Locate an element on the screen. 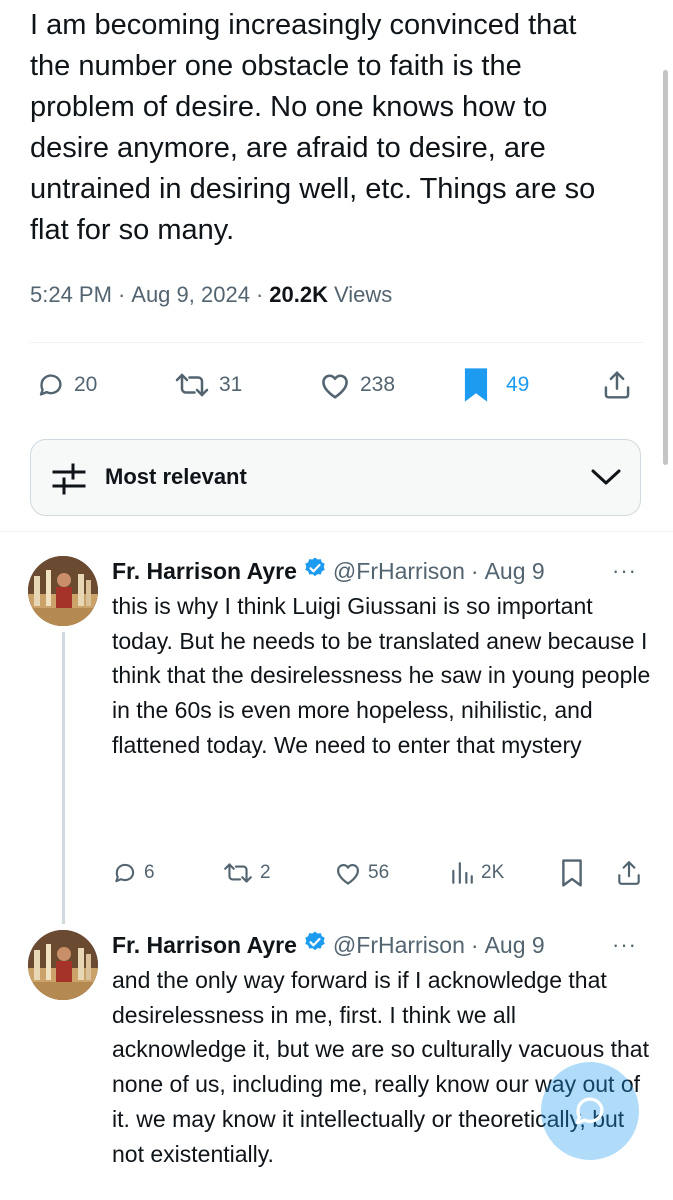 This screenshot has width=673, height=1200. bookmark-count: 49 is located at coordinates (518, 384).